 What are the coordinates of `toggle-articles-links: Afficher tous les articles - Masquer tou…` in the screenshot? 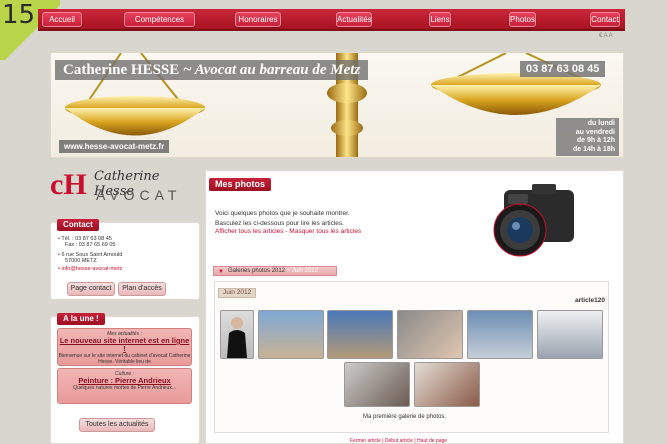 It's located at (288, 231).